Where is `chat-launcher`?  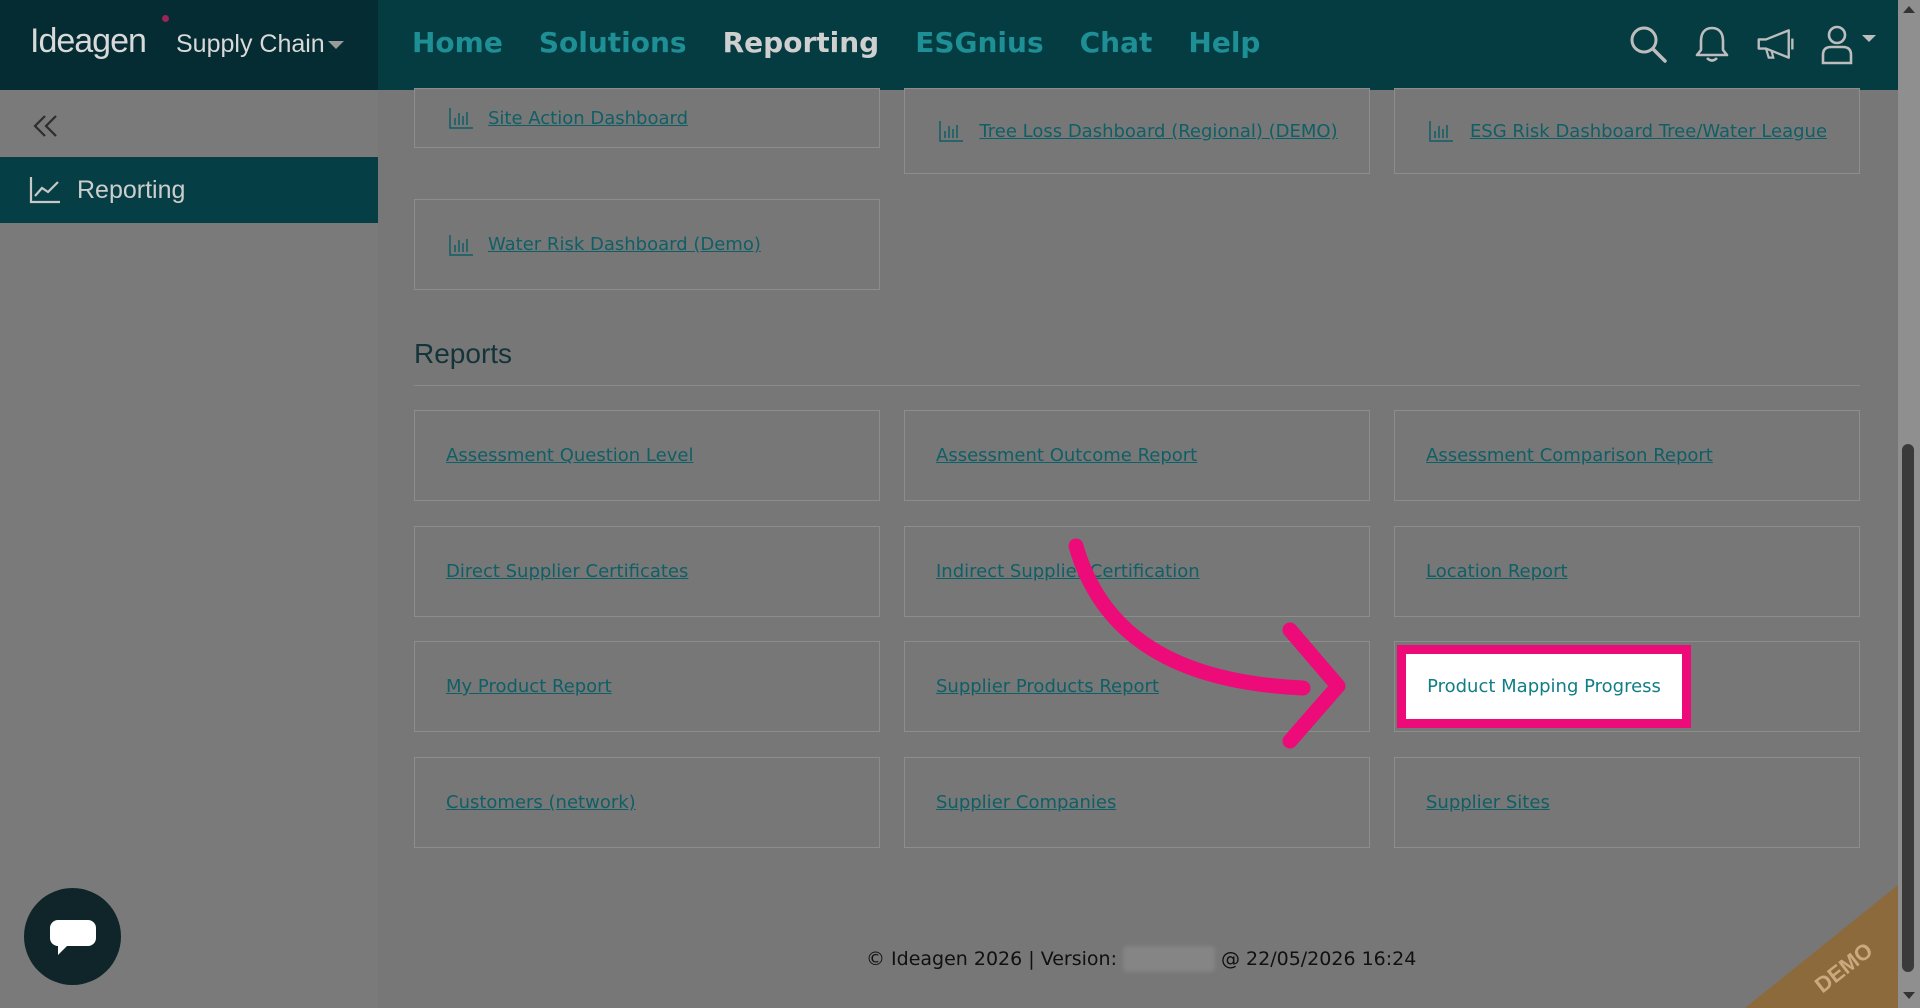 chat-launcher is located at coordinates (72, 936).